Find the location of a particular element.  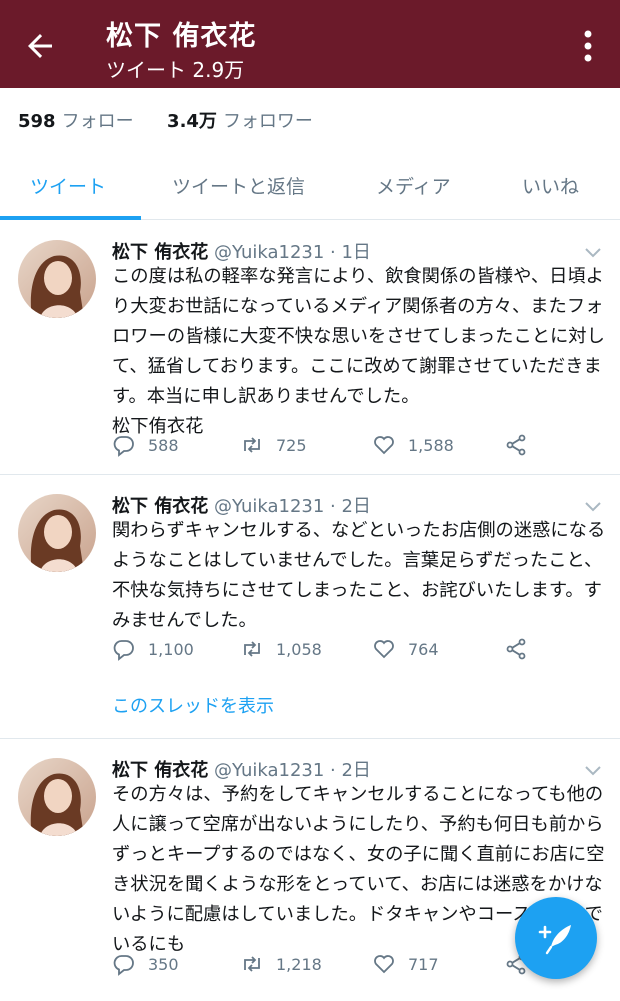

reply-button: 1,100 is located at coordinates (153, 649).